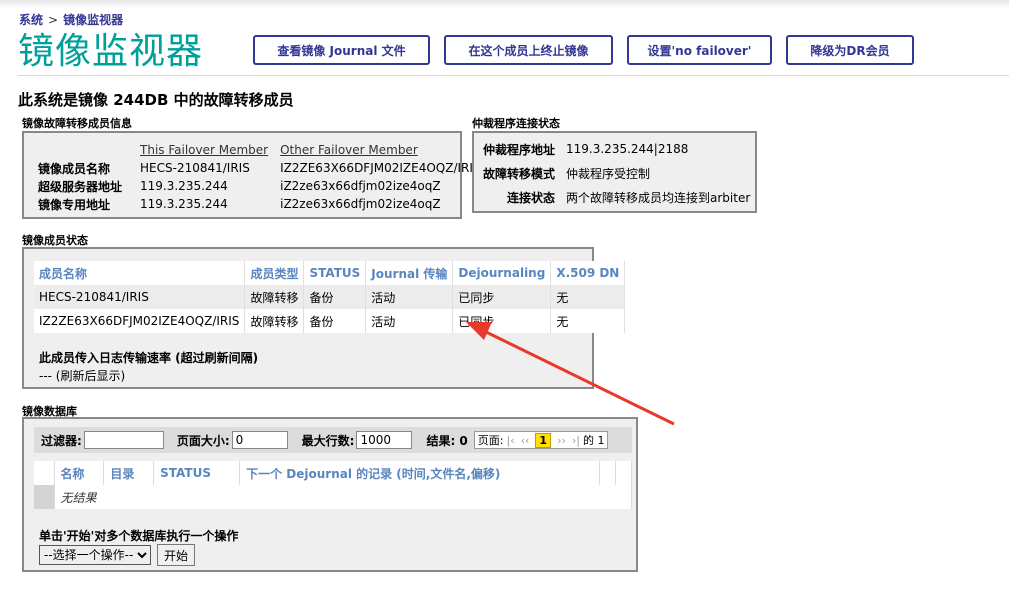 This screenshot has height=599, width=1009. I want to click on col-dejournaling: Dejournaling, so click(502, 273).